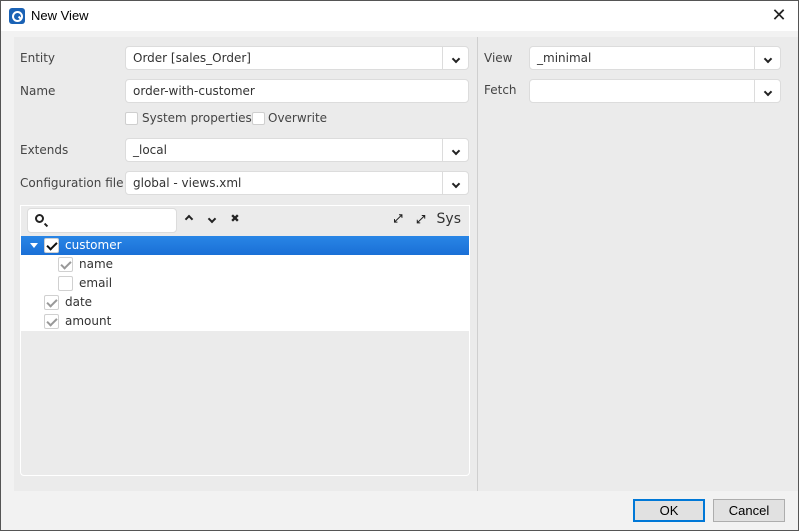 The height and width of the screenshot is (531, 799). What do you see at coordinates (655, 91) in the screenshot?
I see `fetch-select` at bounding box center [655, 91].